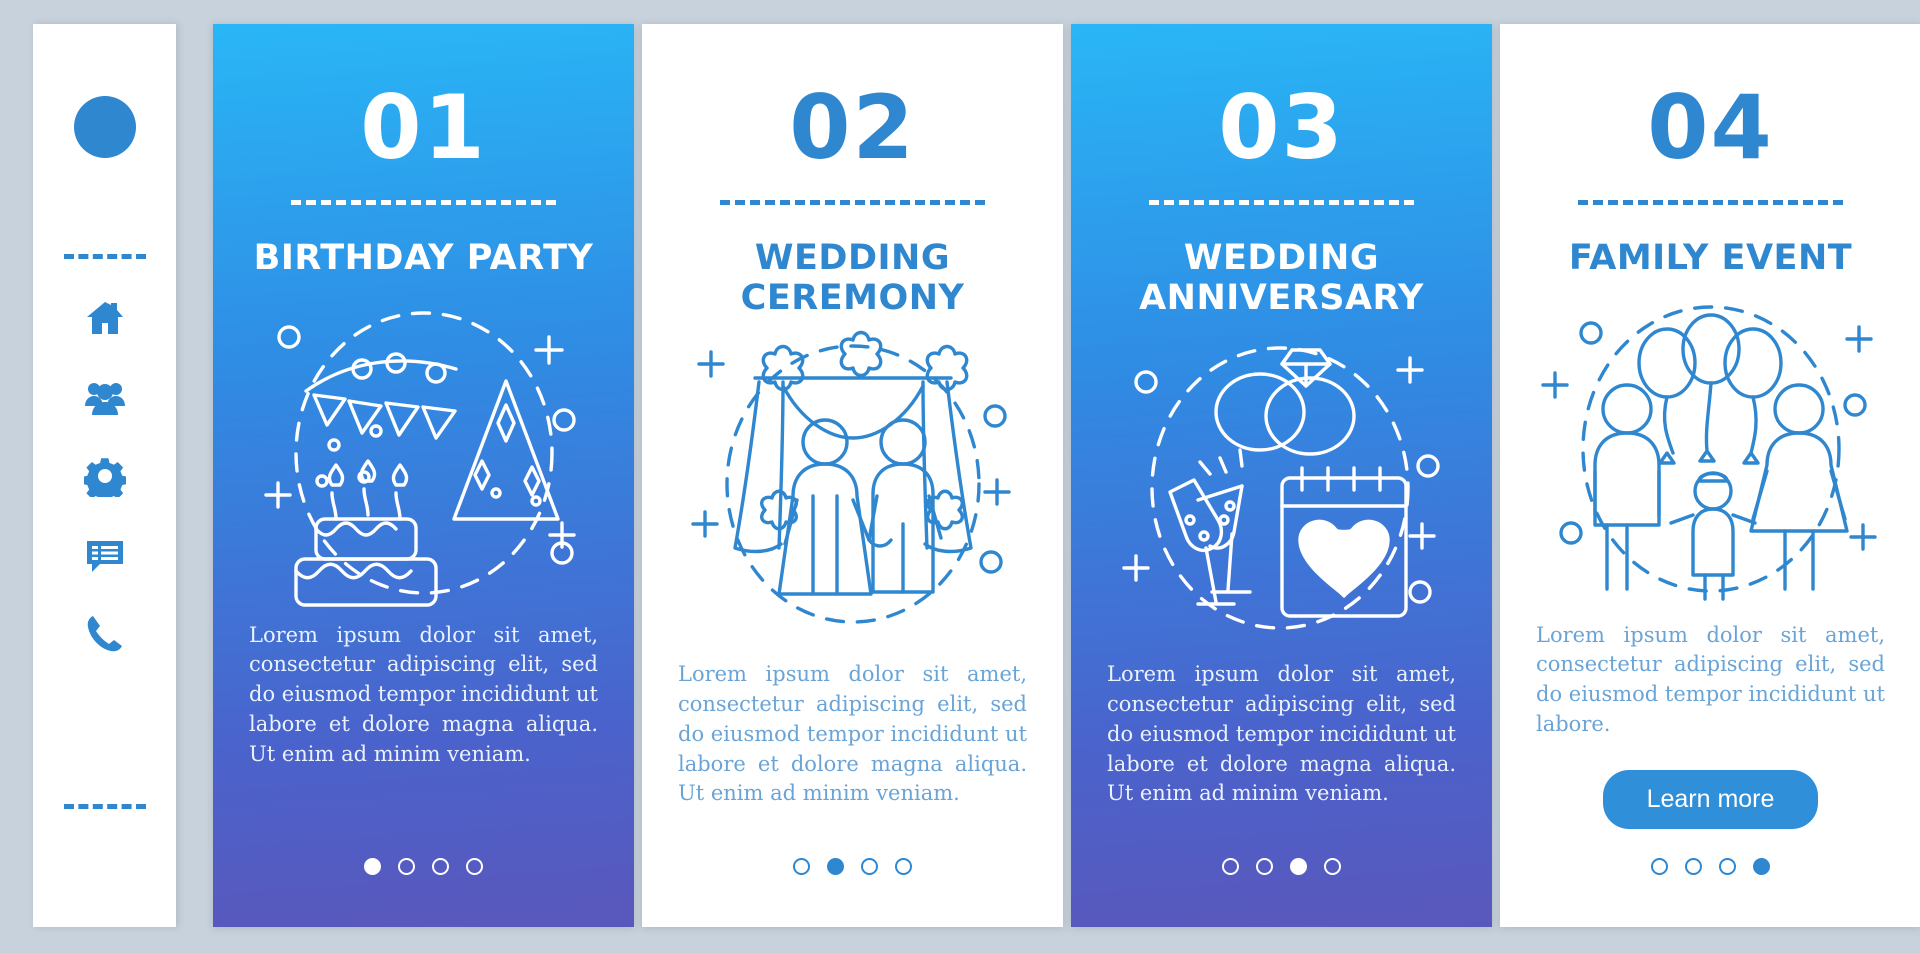 This screenshot has width=1920, height=953. Describe the element at coordinates (1281, 127) in the screenshot. I see `card-number: 03` at that location.